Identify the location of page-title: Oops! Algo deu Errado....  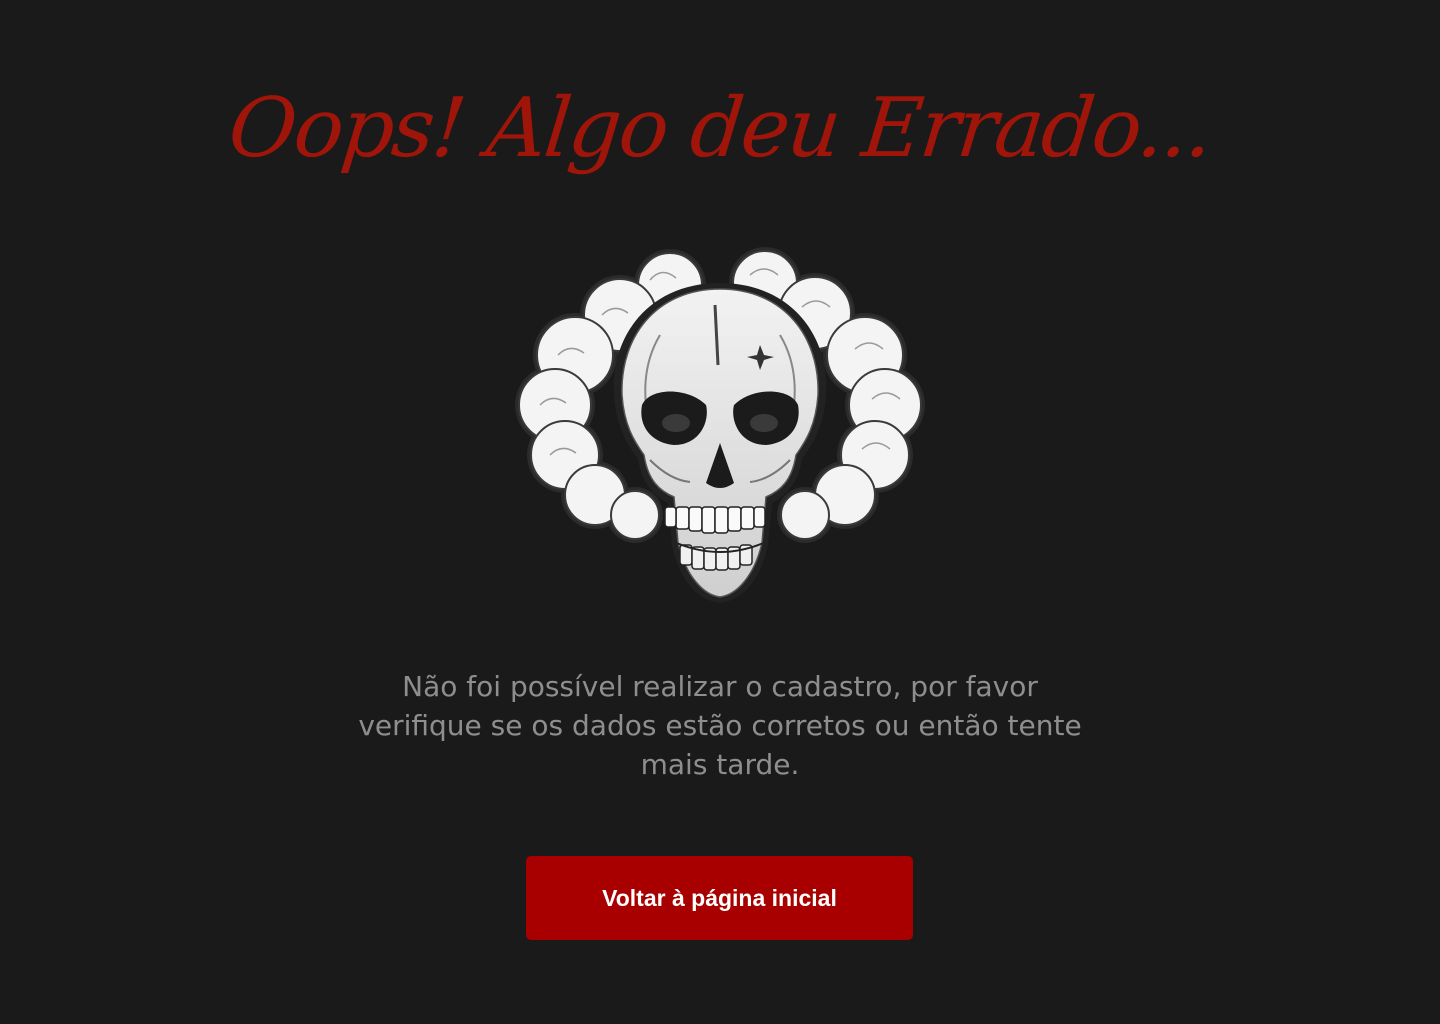
(720, 128).